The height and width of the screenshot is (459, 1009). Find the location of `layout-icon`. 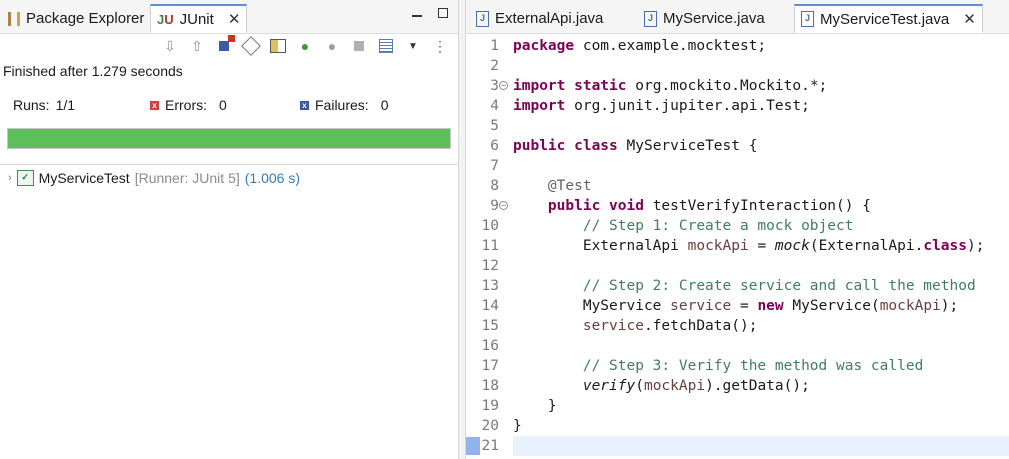

layout-icon is located at coordinates (278, 46).